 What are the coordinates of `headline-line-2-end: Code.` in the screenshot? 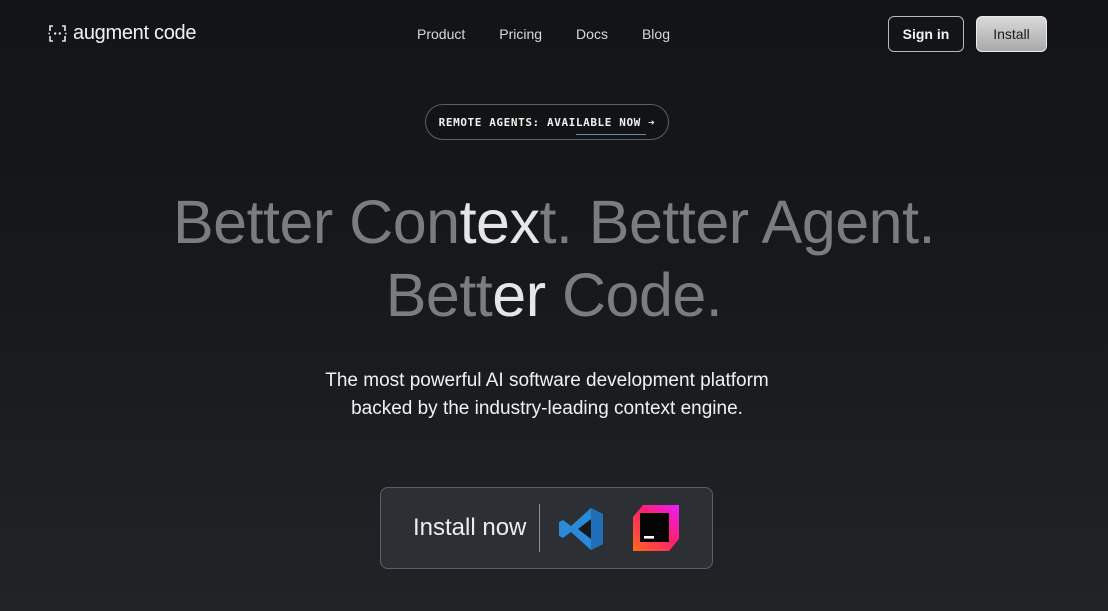 It's located at (634, 295).